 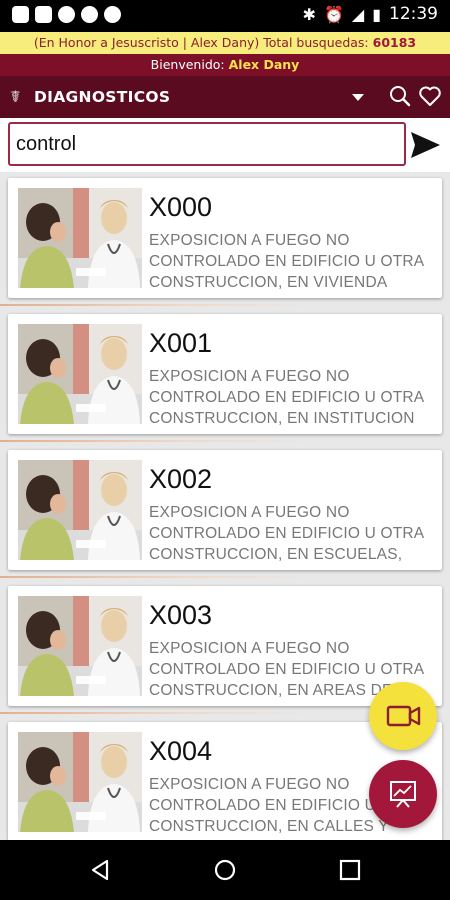 What do you see at coordinates (358, 14) in the screenshot?
I see `signal-icon: ◢` at bounding box center [358, 14].